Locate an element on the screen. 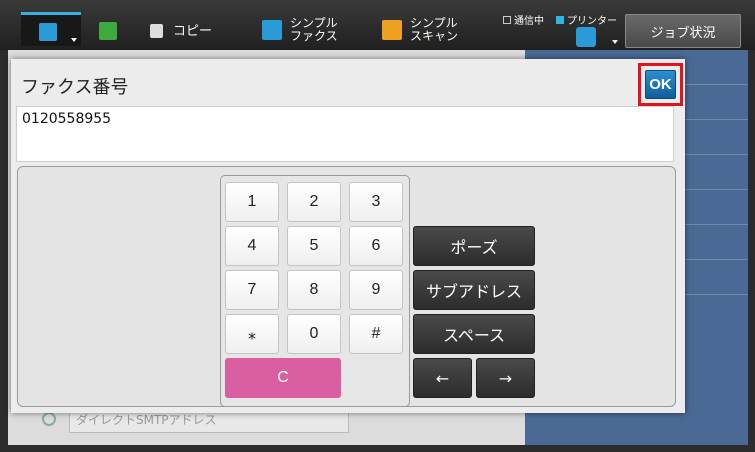 The image size is (755, 452). copy-green-icon is located at coordinates (108, 31).